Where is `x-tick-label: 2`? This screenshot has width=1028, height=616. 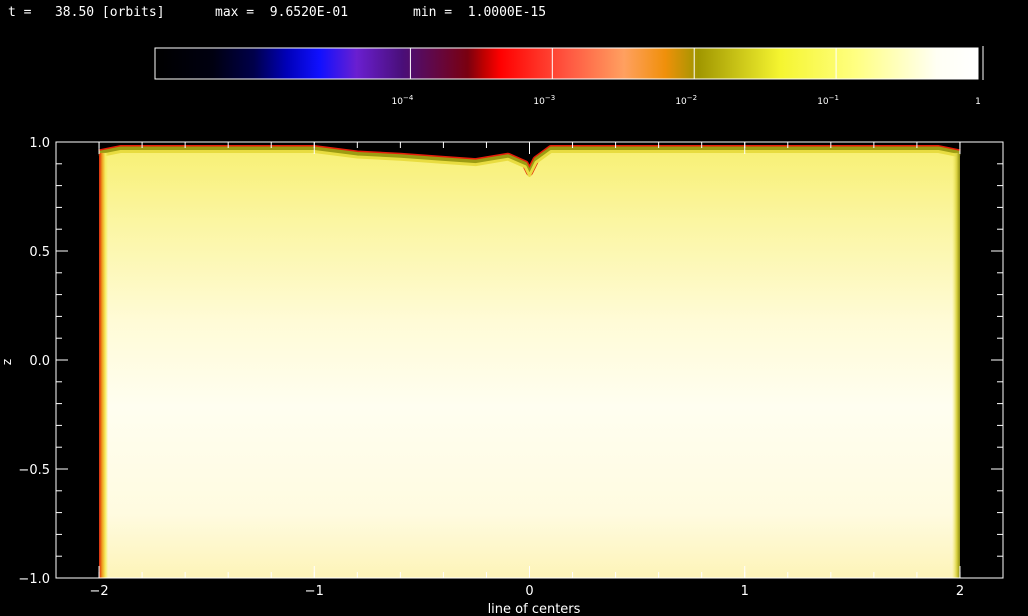 x-tick-label: 2 is located at coordinates (960, 591).